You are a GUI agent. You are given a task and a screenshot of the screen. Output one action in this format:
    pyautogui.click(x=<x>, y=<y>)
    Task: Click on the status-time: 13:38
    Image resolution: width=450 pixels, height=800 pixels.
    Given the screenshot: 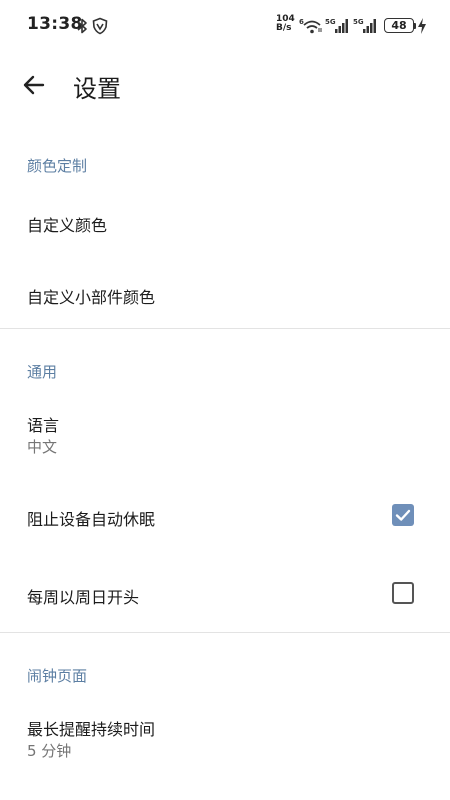 What is the action you would take?
    pyautogui.click(x=55, y=24)
    